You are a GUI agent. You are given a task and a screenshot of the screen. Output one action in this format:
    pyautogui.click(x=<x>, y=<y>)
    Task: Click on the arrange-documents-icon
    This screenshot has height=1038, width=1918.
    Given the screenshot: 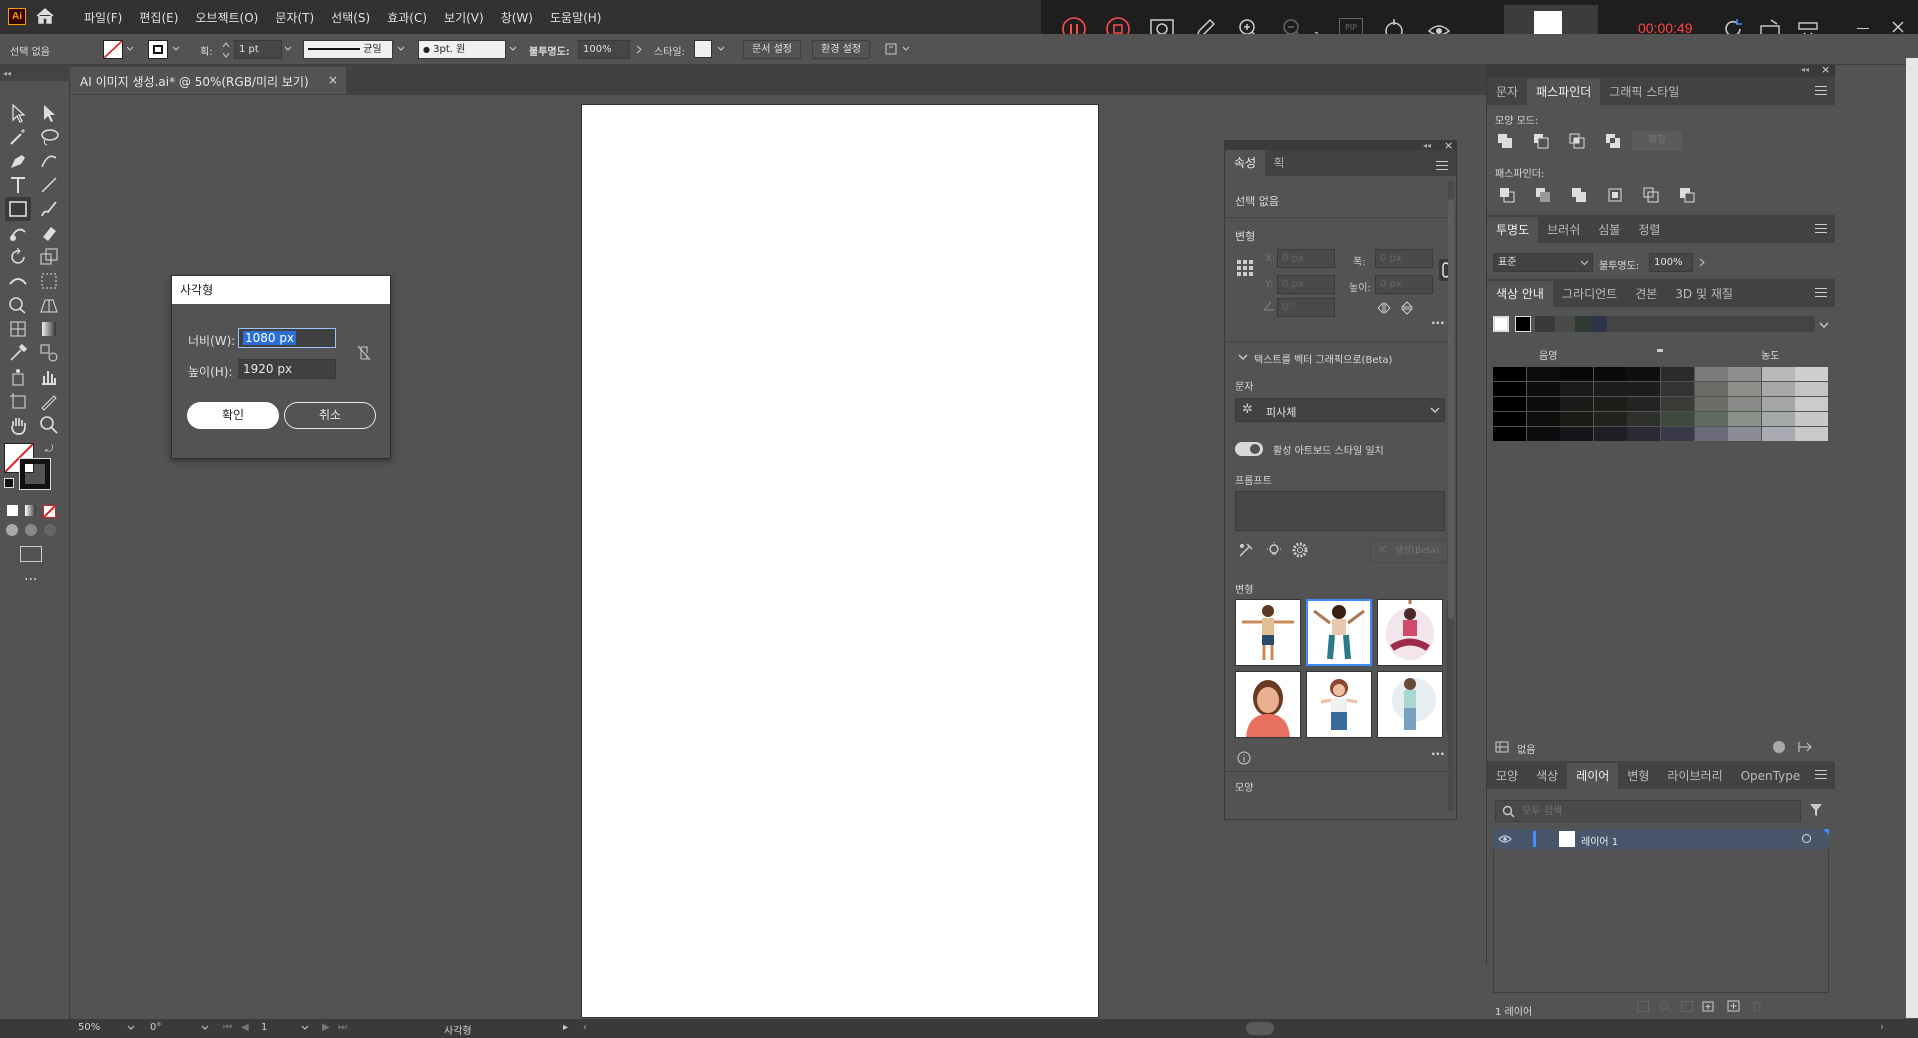 What is the action you would take?
    pyautogui.click(x=898, y=49)
    